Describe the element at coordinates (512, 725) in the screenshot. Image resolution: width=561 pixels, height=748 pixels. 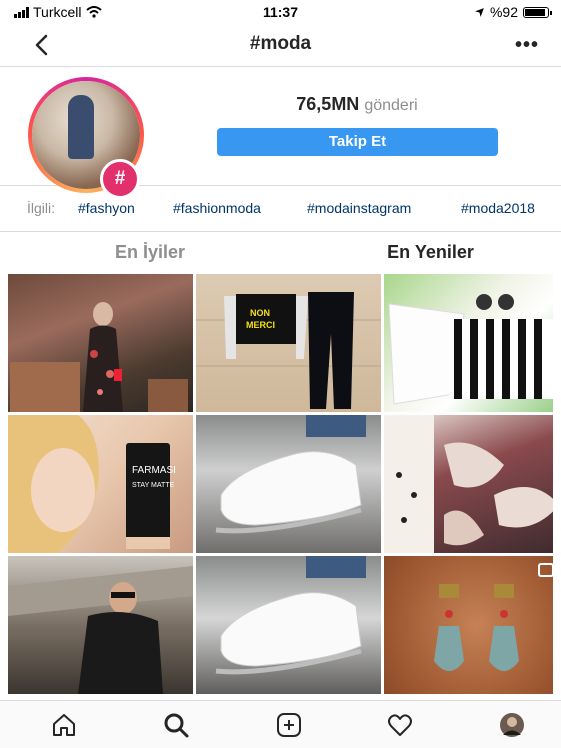
I see `profile-avatar-icon` at that location.